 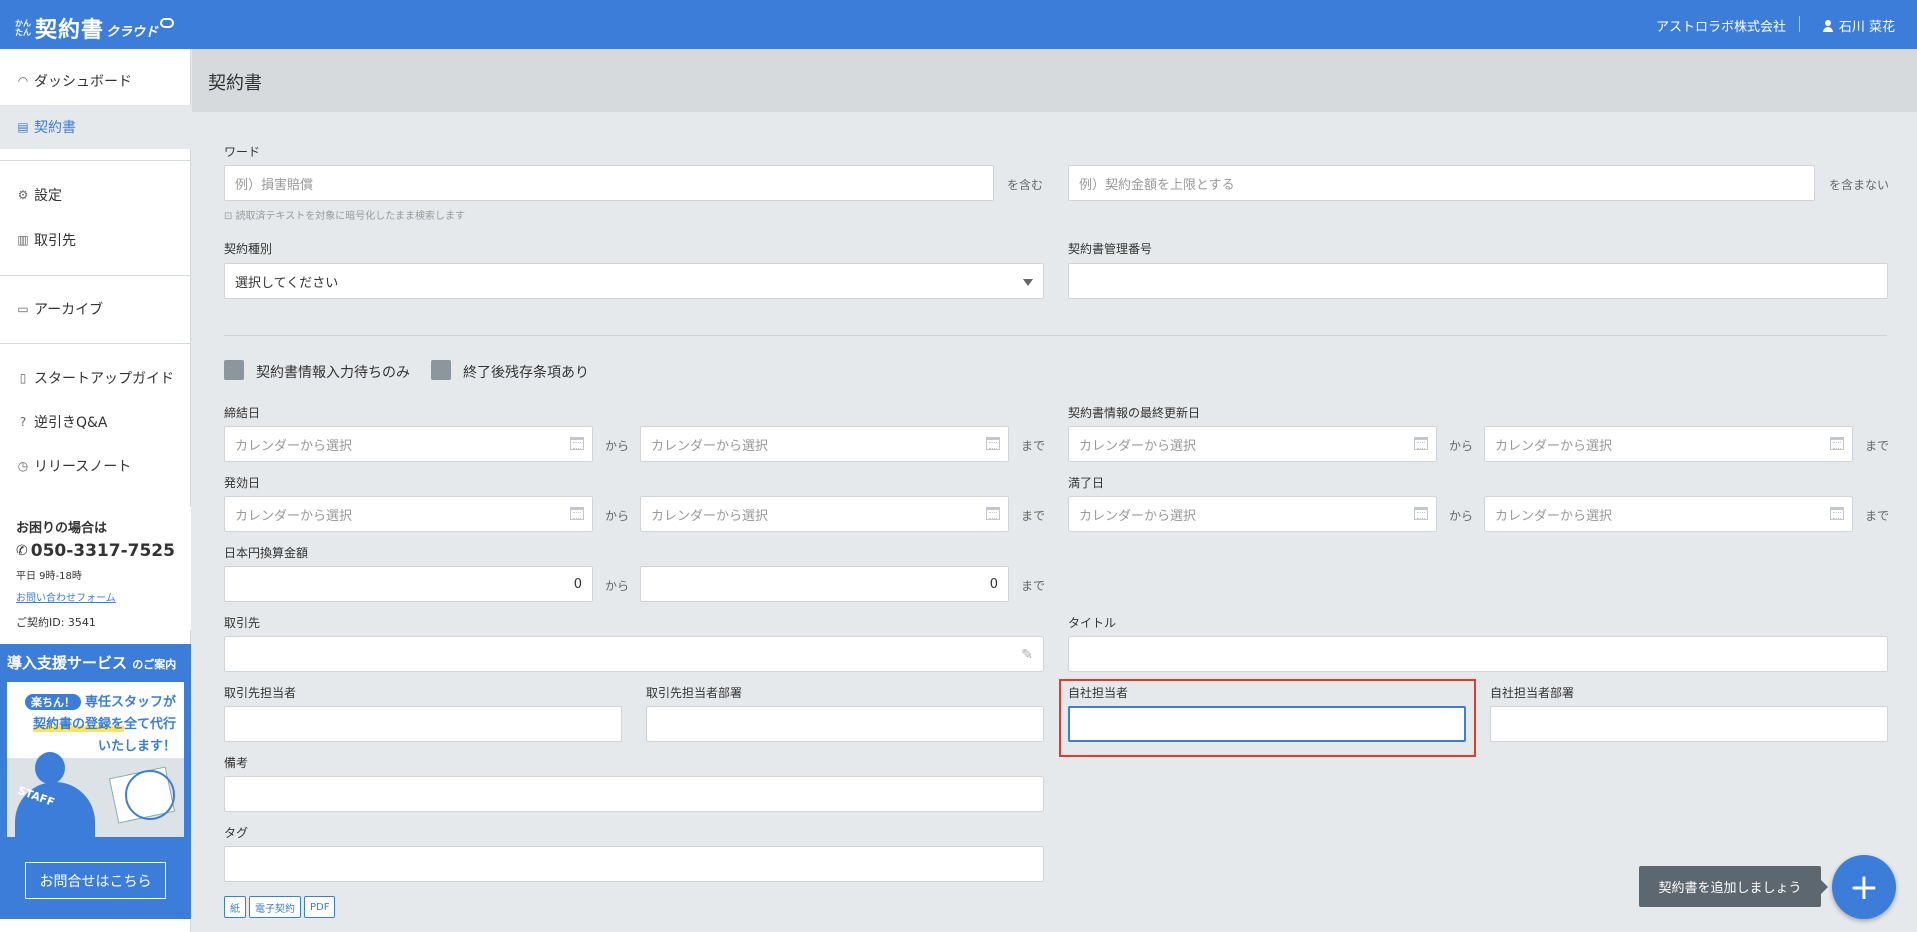 I want to click on contract-number-label: 契約書管理番号, so click(x=1110, y=249).